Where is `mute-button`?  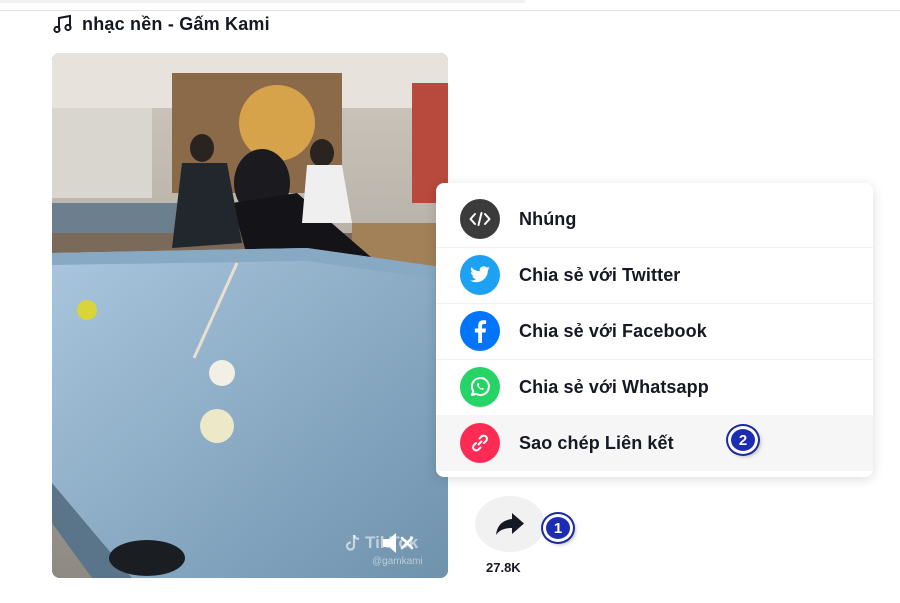
mute-button is located at coordinates (398, 543).